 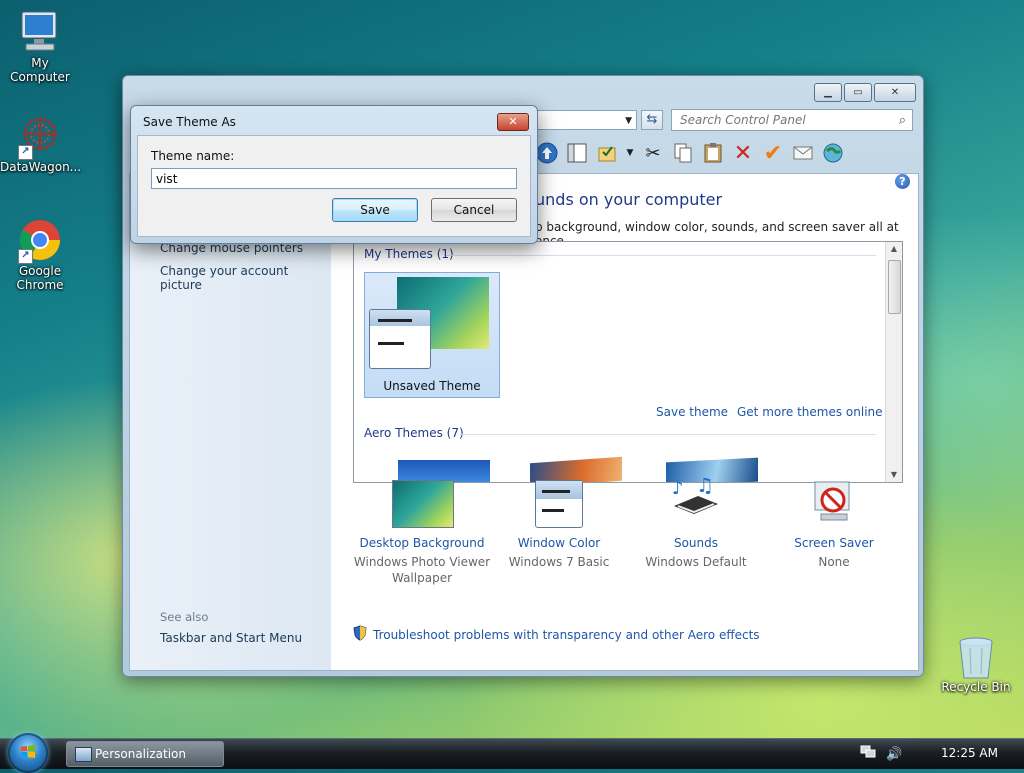 I want to click on globe-icon, so click(x=833, y=153).